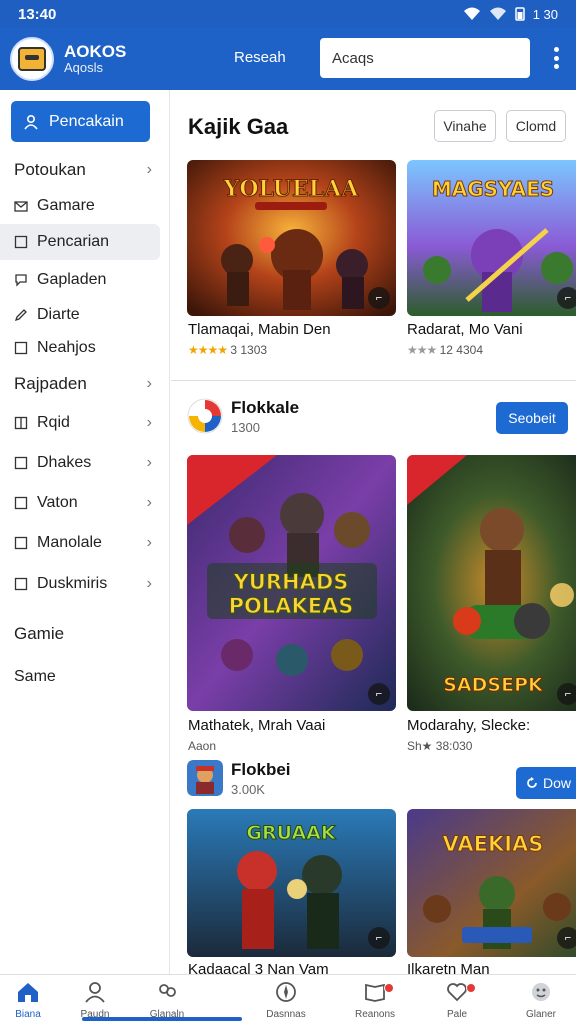 The width and height of the screenshot is (576, 1024). I want to click on sidebar-item-label: Vaton, so click(57, 502).